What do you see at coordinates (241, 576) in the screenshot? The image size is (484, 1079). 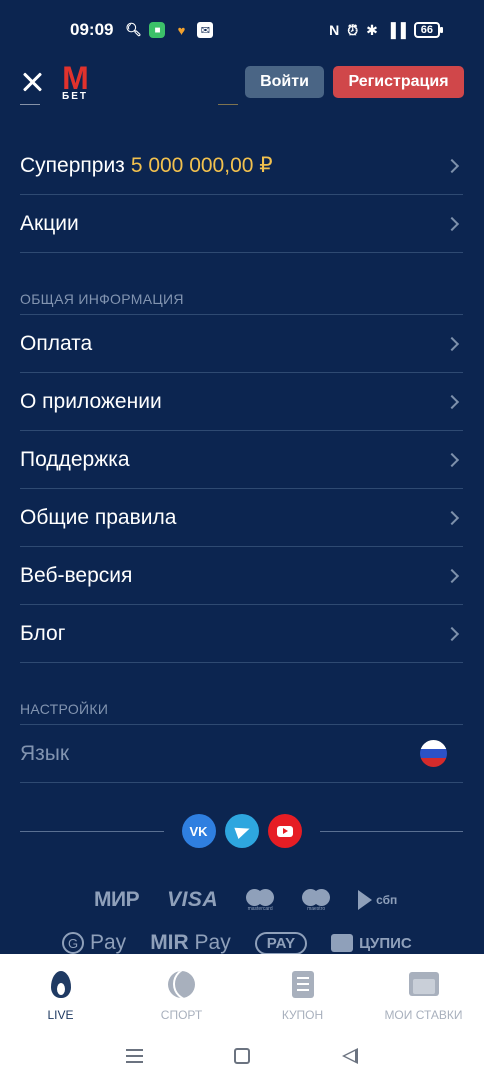 I see `menu-item-web-version: Веб-версия` at bounding box center [241, 576].